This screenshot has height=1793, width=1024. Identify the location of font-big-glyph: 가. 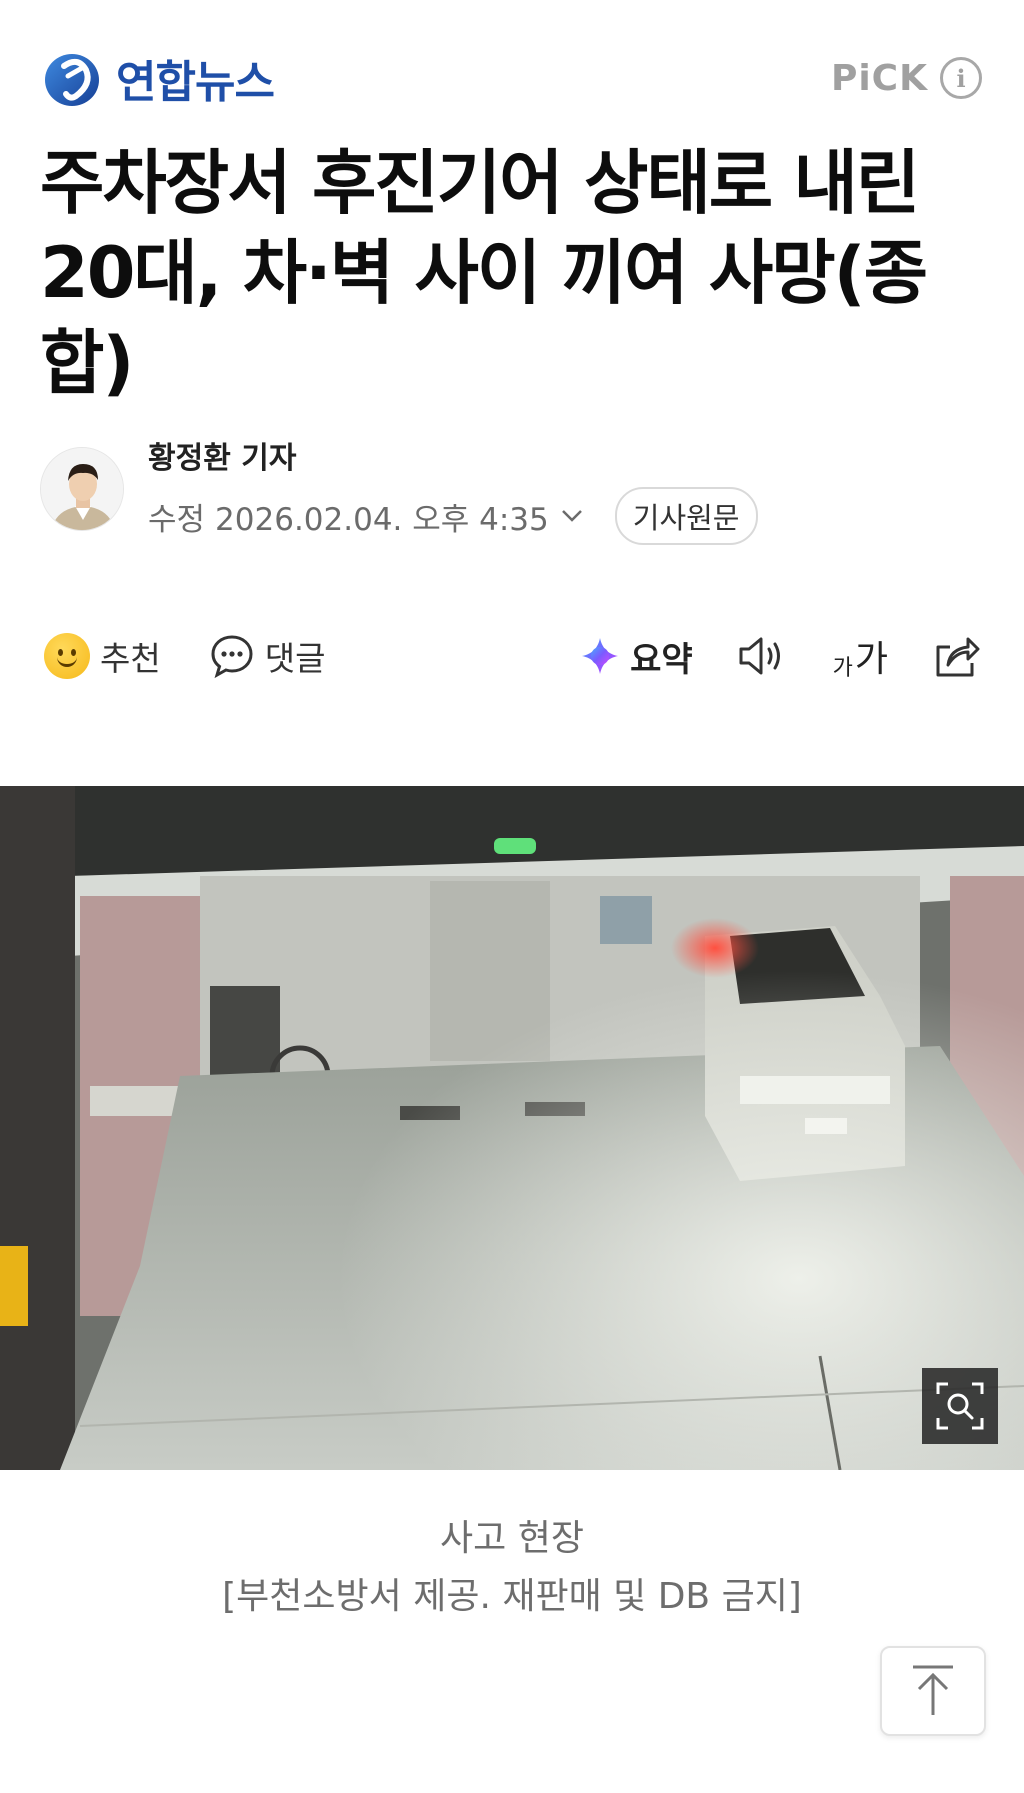
(871, 659).